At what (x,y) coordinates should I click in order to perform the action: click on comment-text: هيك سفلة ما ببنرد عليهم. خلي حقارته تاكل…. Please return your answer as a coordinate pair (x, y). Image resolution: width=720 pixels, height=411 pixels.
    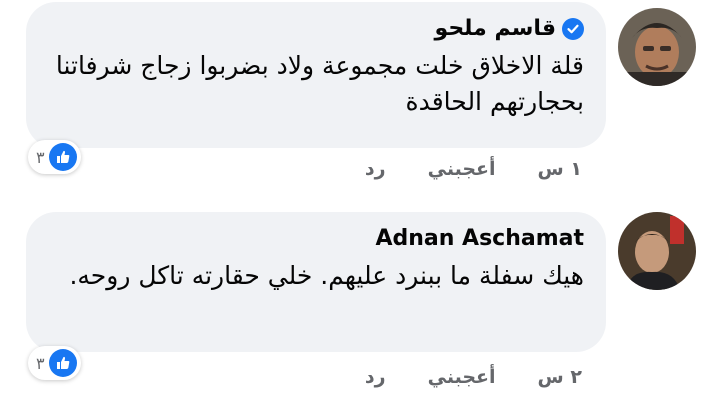
    Looking at the image, I should click on (326, 275).